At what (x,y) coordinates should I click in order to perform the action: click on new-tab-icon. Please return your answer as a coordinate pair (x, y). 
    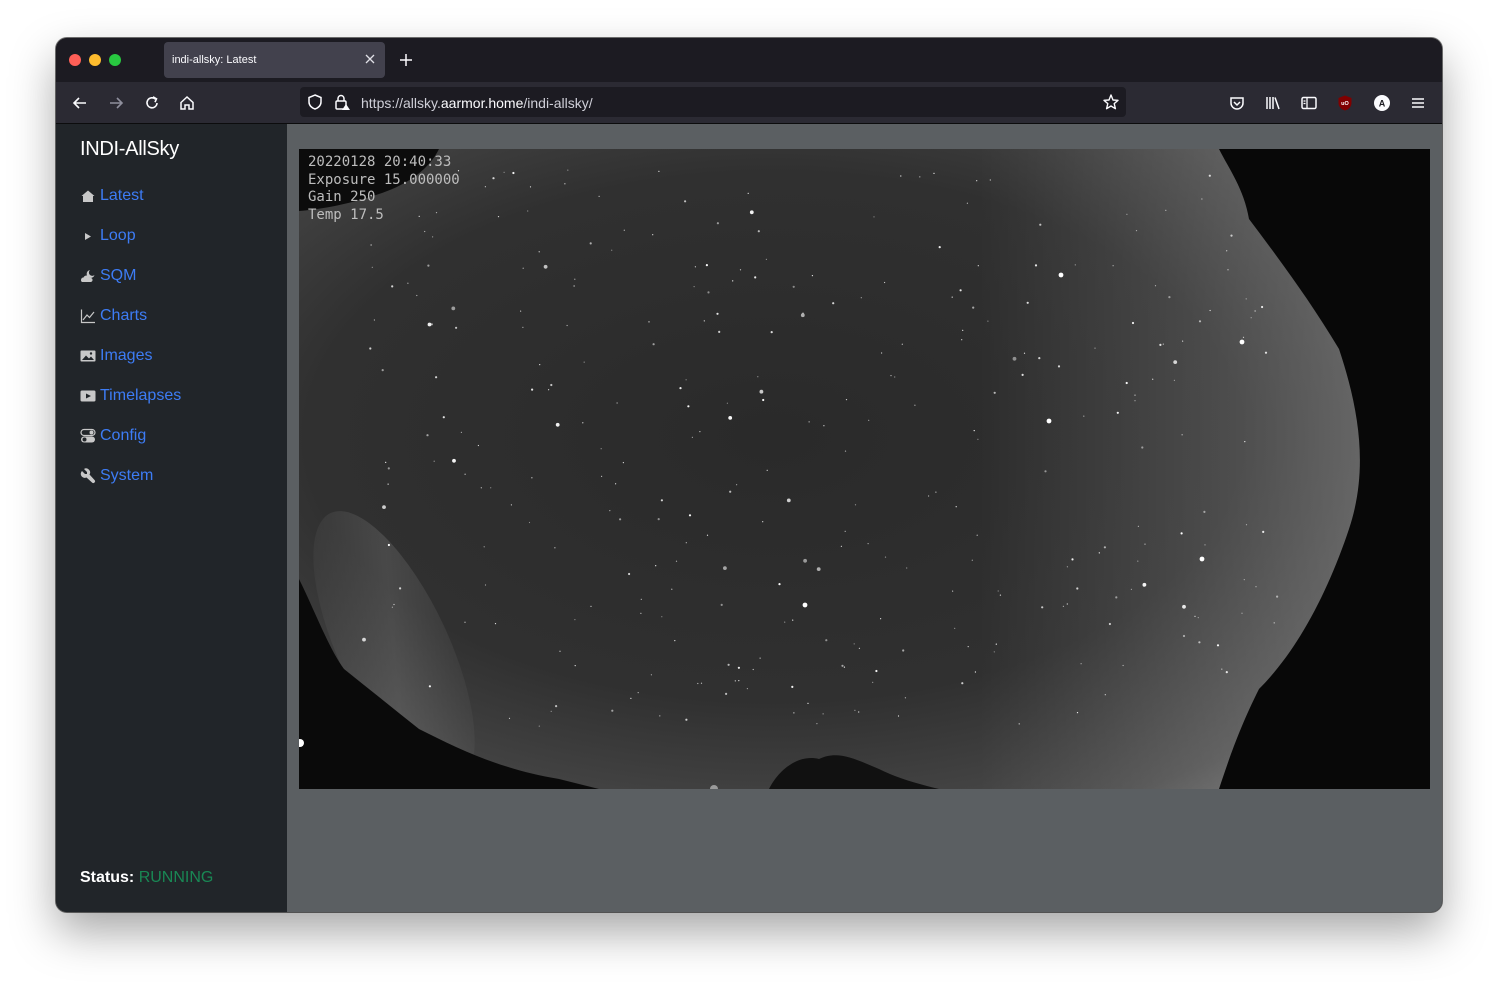
    Looking at the image, I should click on (406, 60).